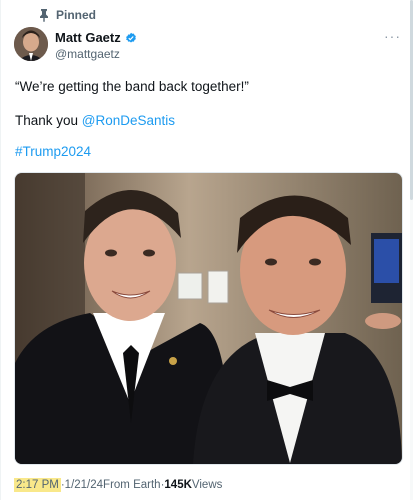 This screenshot has width=413, height=500. What do you see at coordinates (88, 38) in the screenshot?
I see `author-name: Matt Gaetz` at bounding box center [88, 38].